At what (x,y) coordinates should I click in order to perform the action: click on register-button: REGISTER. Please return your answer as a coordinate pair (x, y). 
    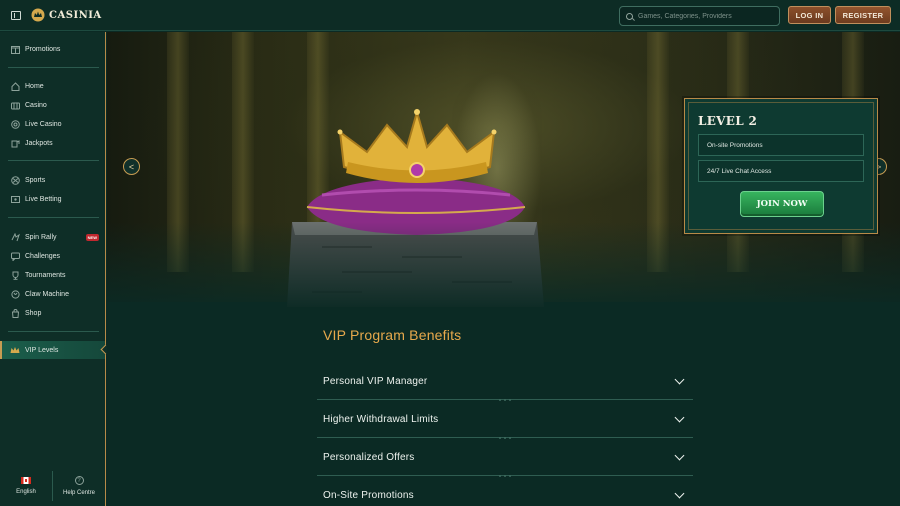
    Looking at the image, I should click on (863, 15).